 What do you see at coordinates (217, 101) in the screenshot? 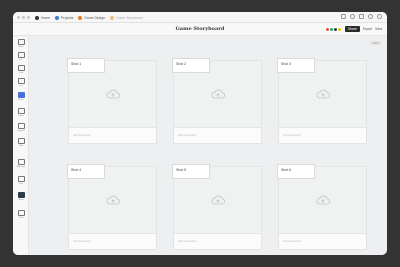
I see `storyboard-shot-card: Add description Shot 2` at bounding box center [217, 101].